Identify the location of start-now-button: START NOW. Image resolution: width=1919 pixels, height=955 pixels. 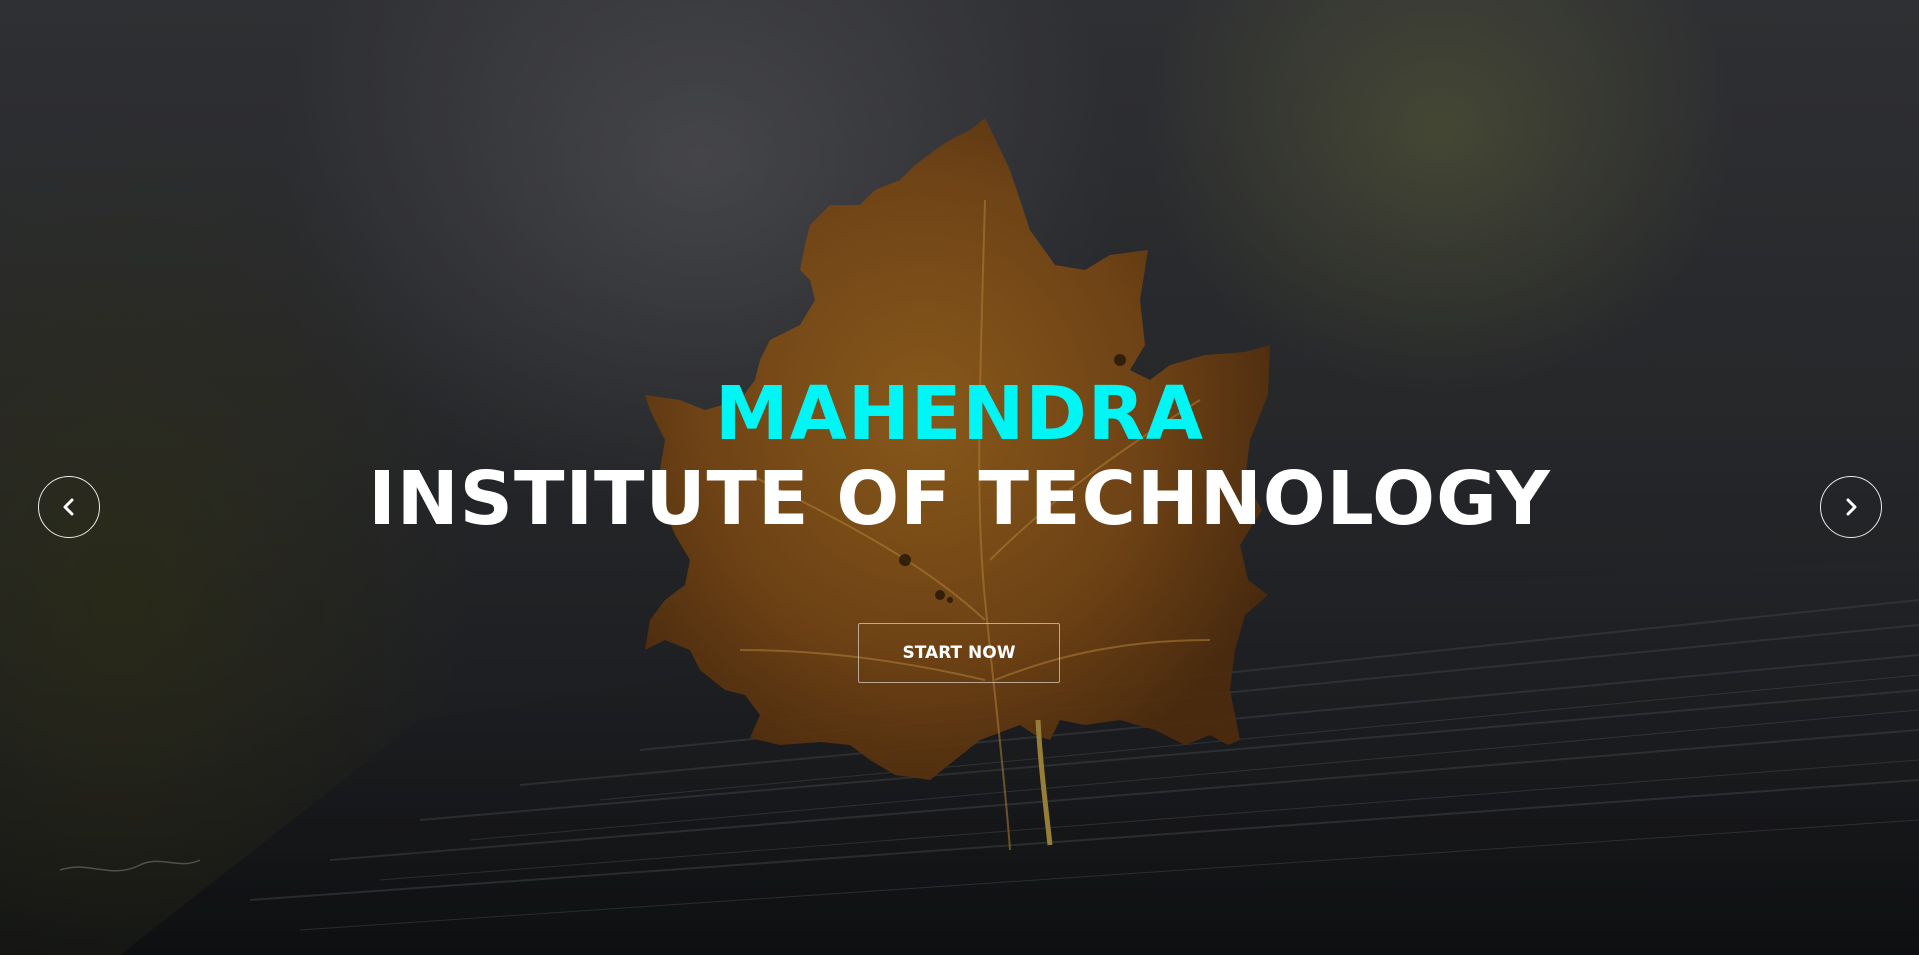
(959, 653).